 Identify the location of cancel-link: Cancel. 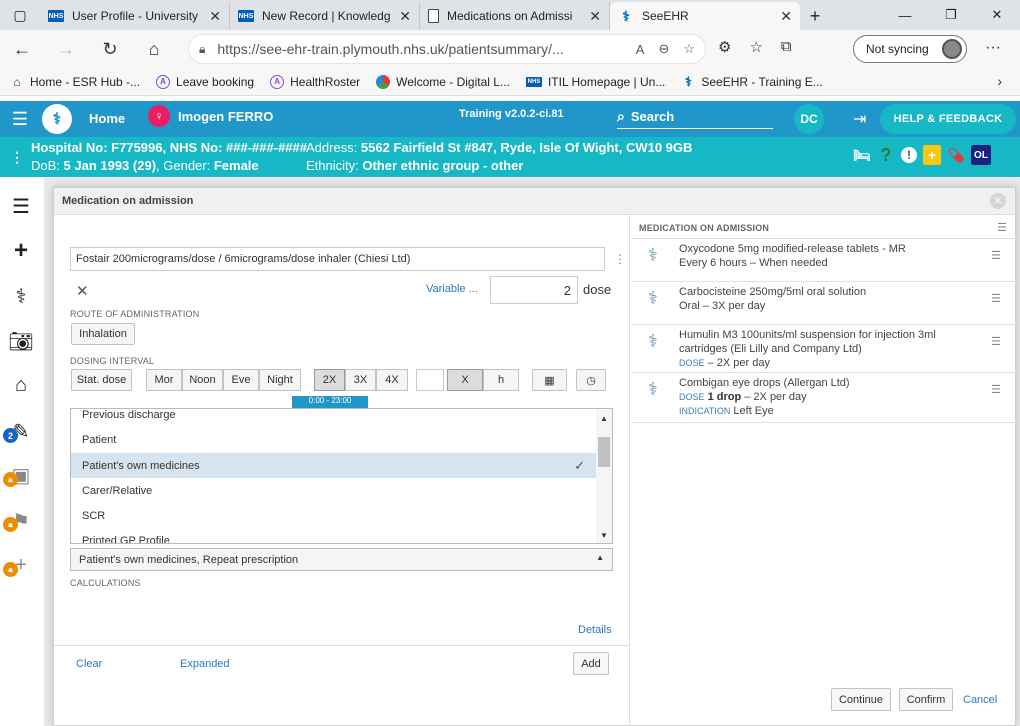
(980, 700).